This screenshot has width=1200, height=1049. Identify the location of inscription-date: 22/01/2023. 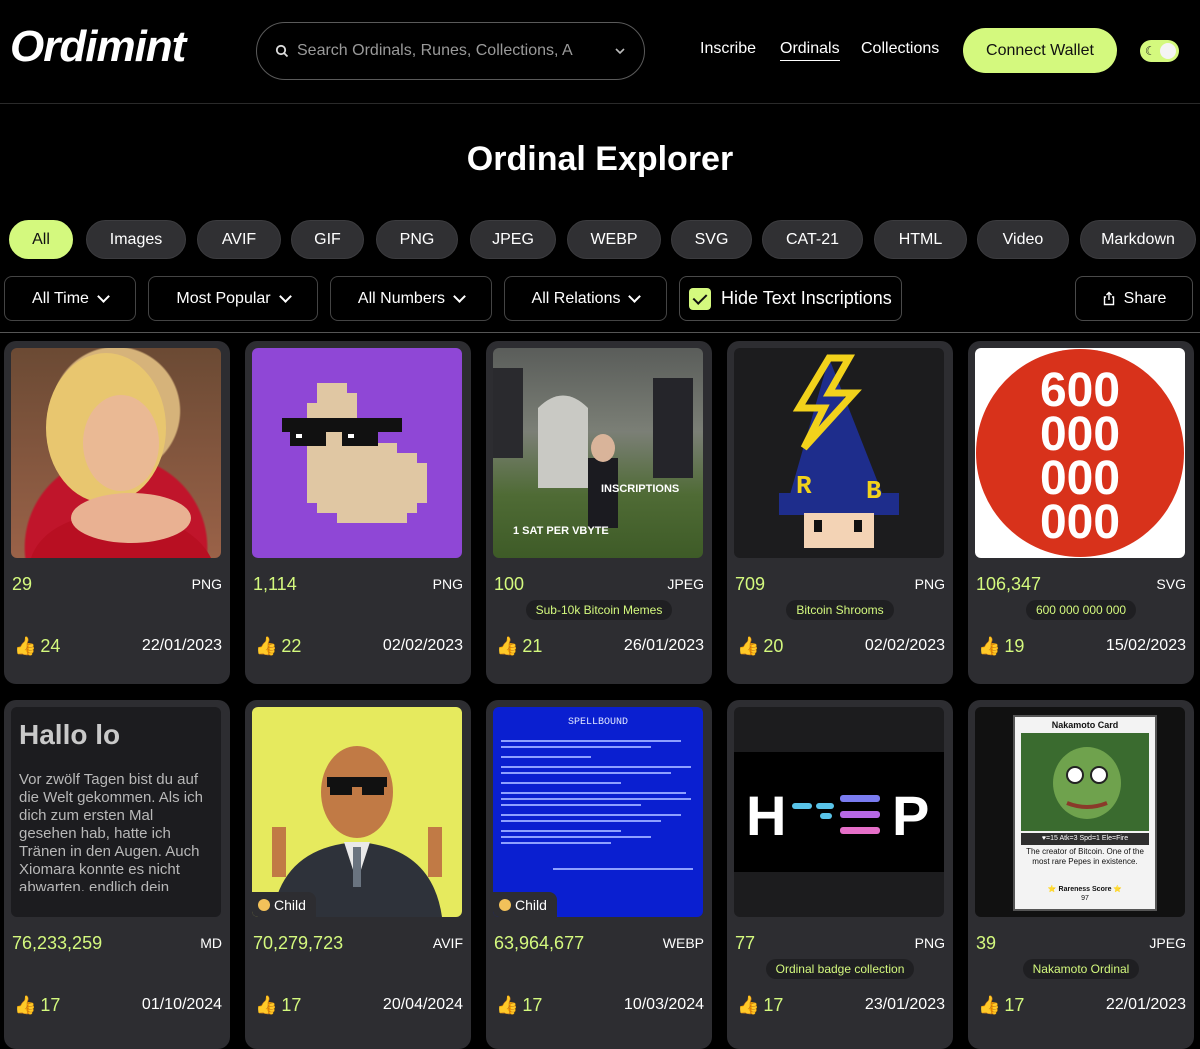
(1145, 1004).